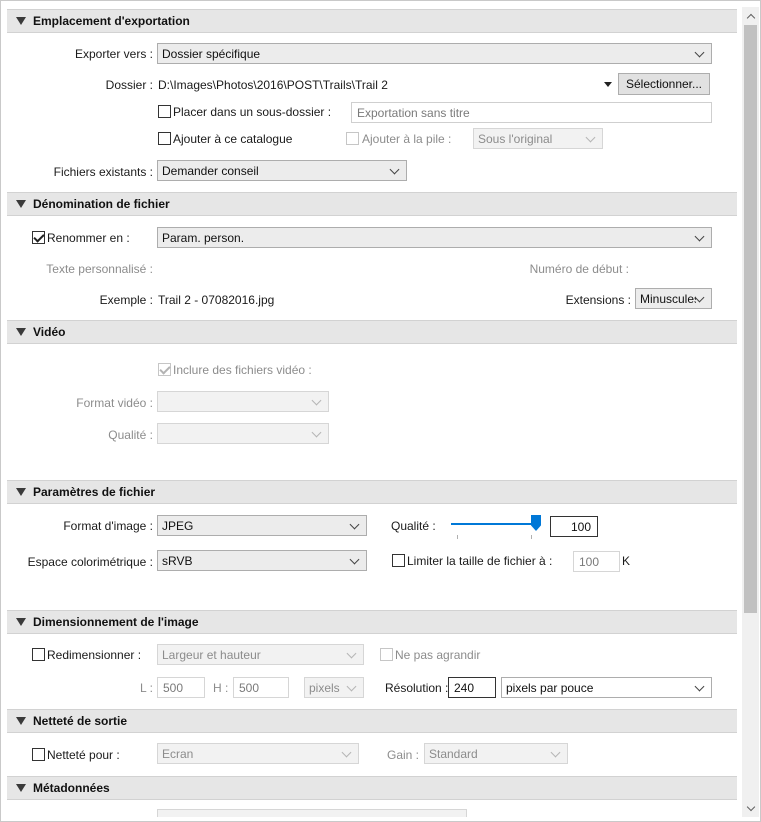 The height and width of the screenshot is (822, 761). Describe the element at coordinates (574, 526) in the screenshot. I see `quality-input: 100` at that location.